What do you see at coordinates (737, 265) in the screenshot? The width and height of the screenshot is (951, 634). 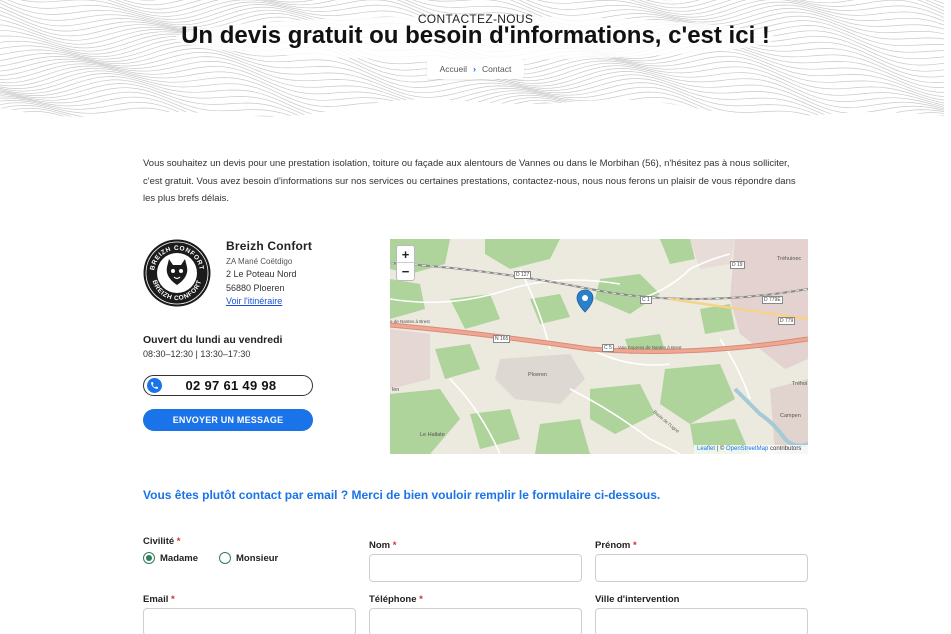 I see `road-tag-d19: D 19` at bounding box center [737, 265].